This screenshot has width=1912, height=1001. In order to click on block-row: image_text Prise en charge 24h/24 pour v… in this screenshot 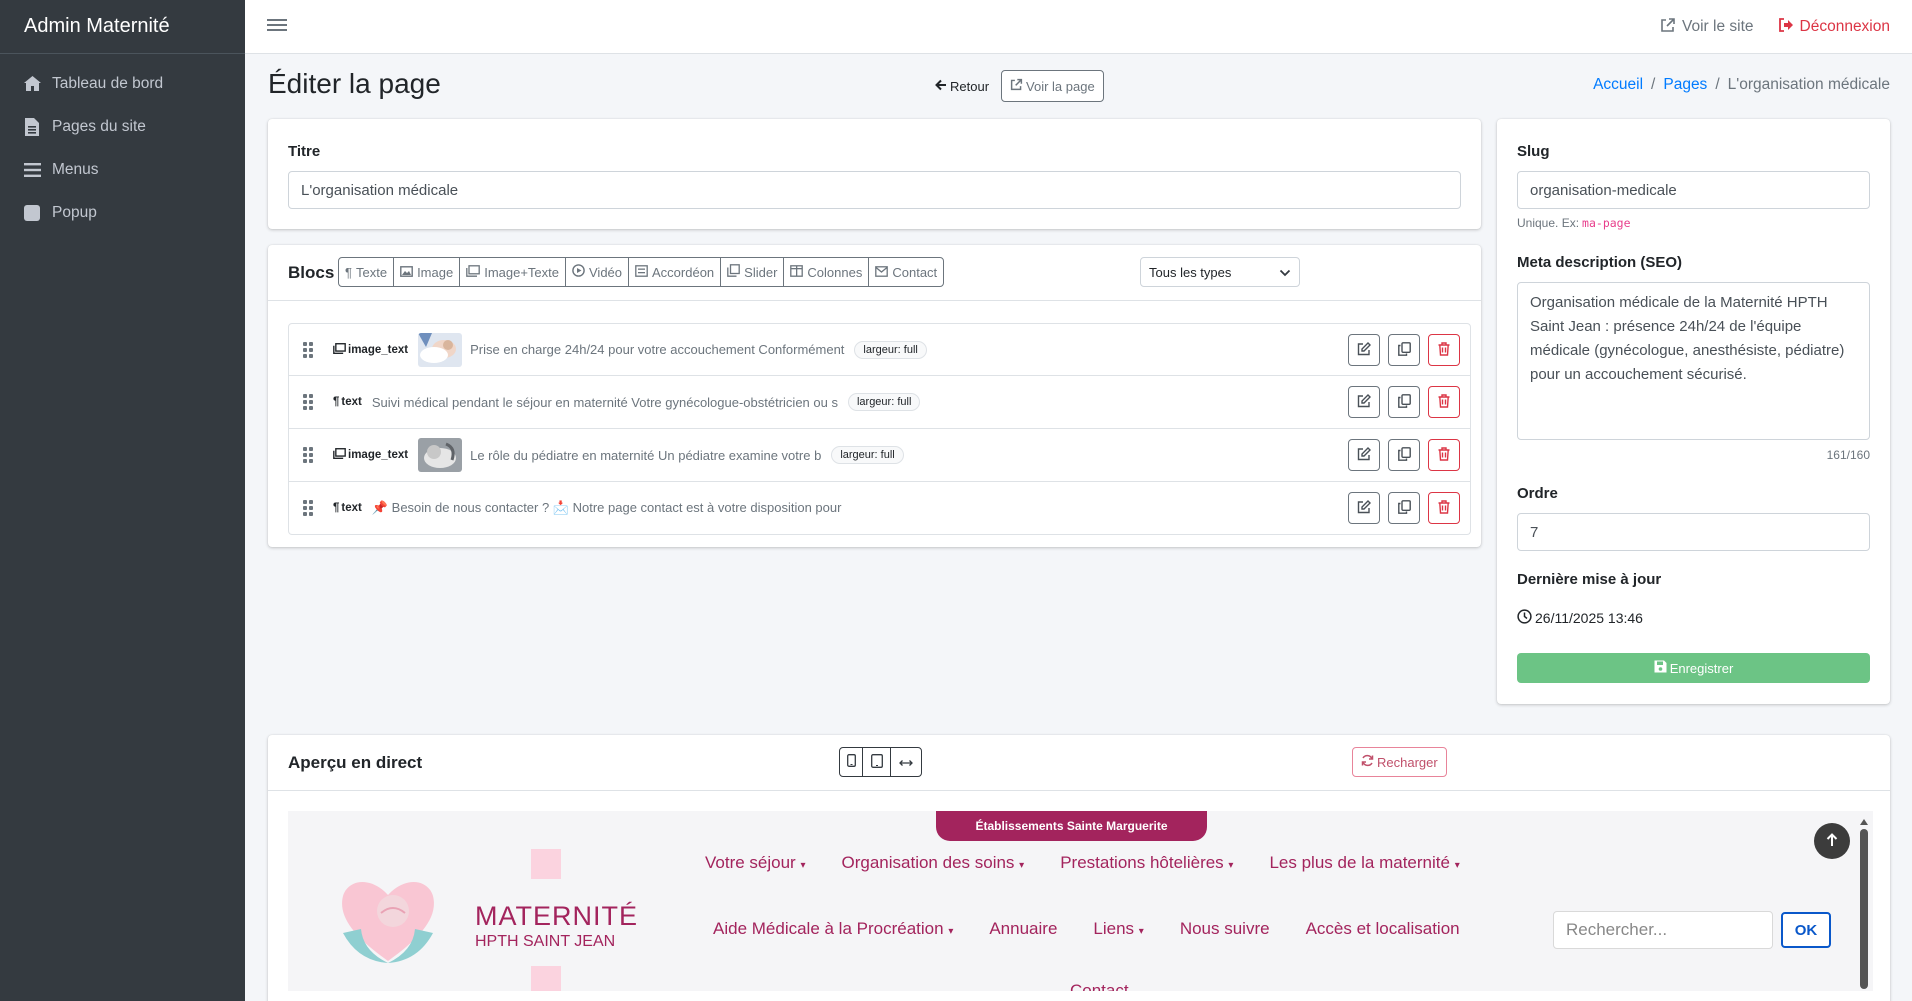, I will do `click(879, 349)`.